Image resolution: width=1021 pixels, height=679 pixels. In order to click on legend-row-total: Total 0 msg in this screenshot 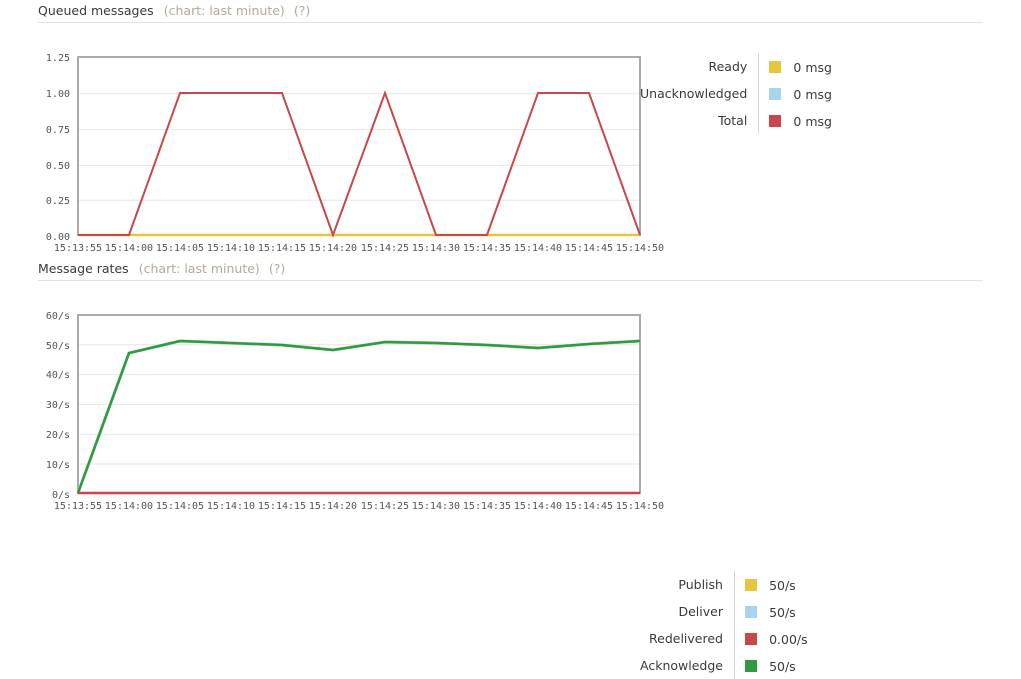, I will do `click(736, 120)`.